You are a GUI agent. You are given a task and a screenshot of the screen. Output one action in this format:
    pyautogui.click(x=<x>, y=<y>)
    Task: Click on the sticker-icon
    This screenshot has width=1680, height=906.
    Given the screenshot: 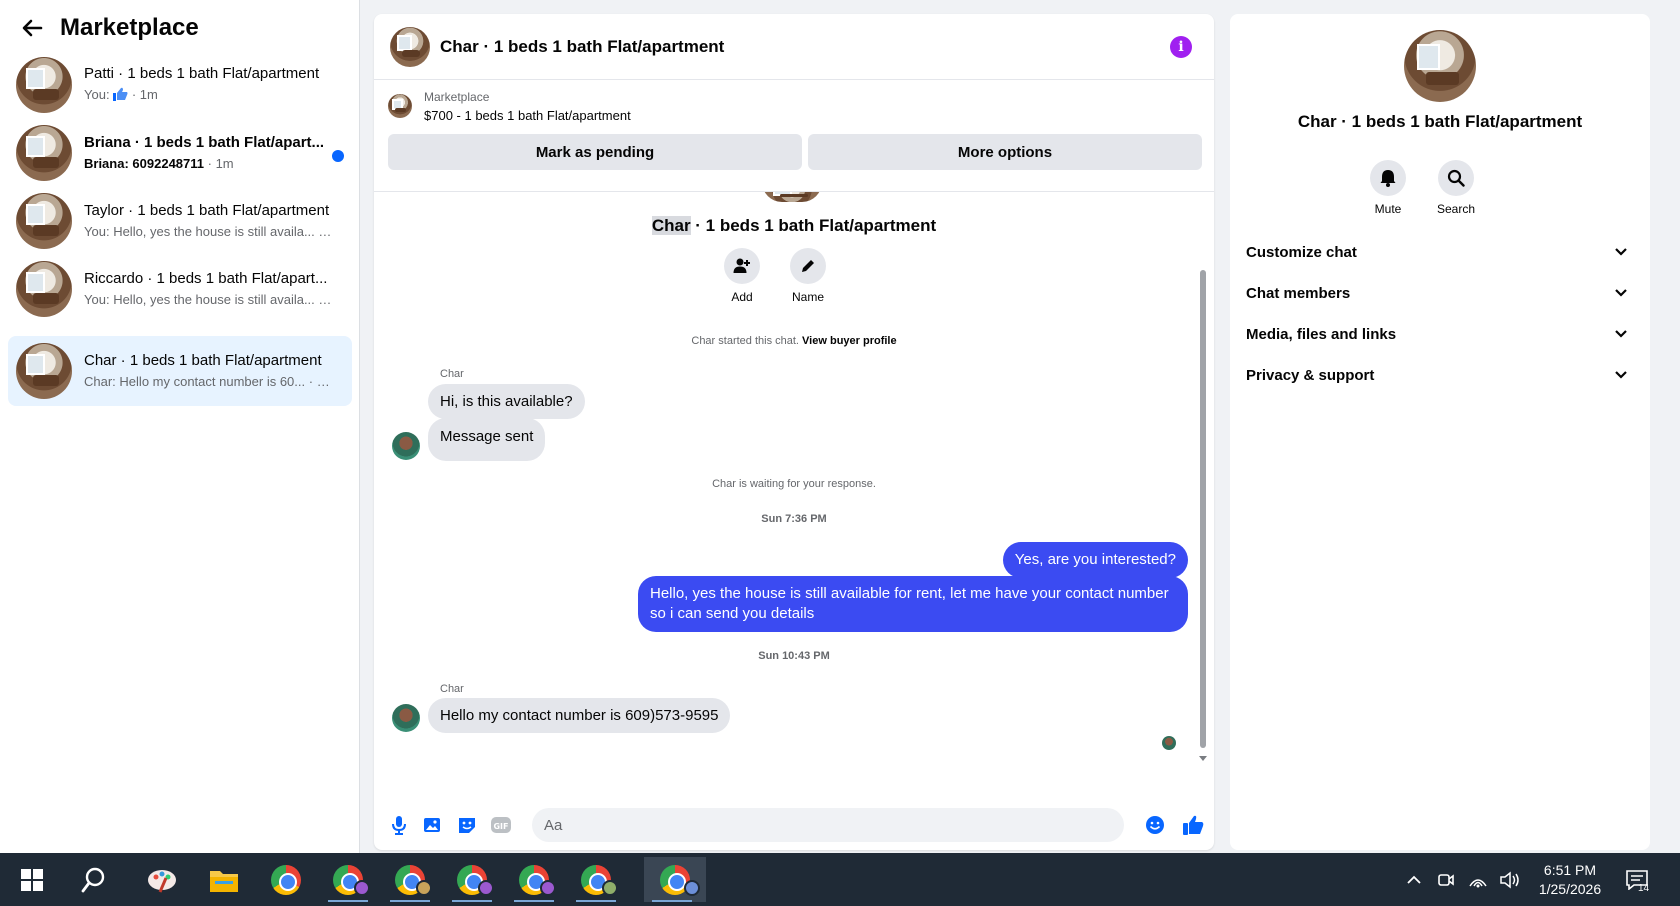 What is the action you would take?
    pyautogui.click(x=467, y=825)
    